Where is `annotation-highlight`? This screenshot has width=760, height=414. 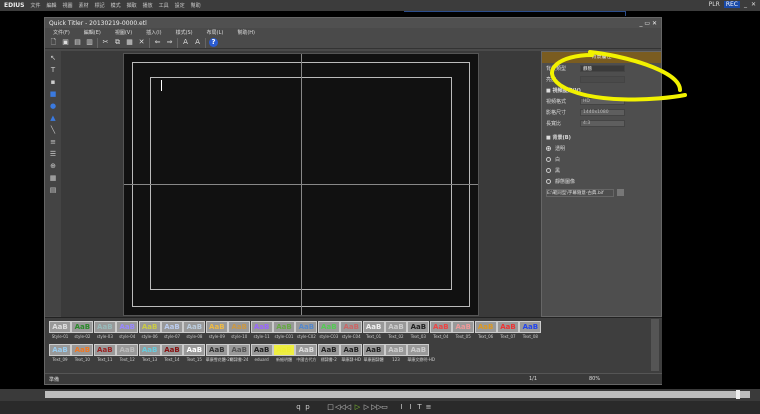 annotation-highlight is located at coordinates (618, 76).